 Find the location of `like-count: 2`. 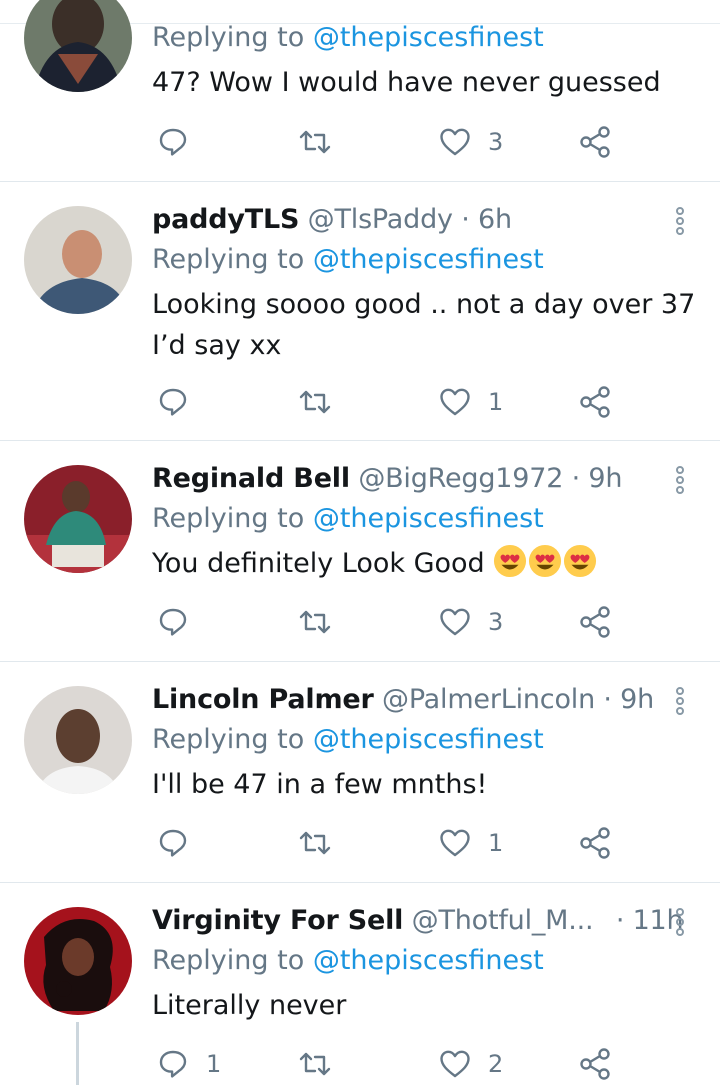

like-count: 2 is located at coordinates (496, 1064).